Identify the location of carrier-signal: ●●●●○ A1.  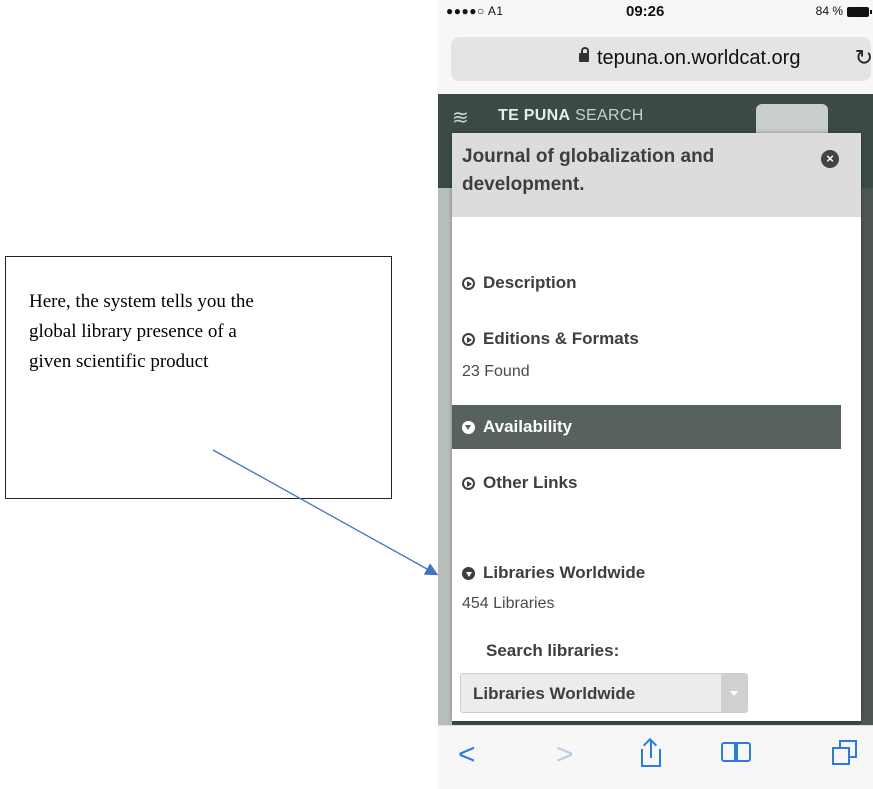
(475, 11).